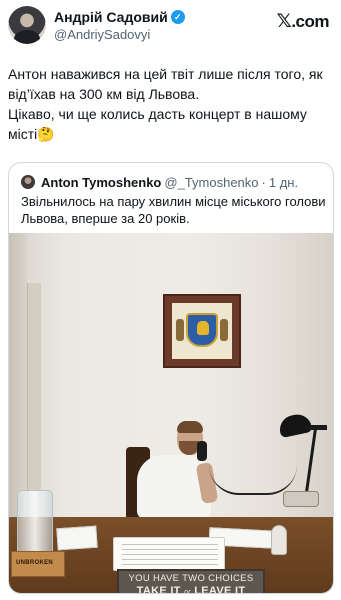 Image resolution: width=341 pixels, height=600 pixels. What do you see at coordinates (35, 524) in the screenshot?
I see `glass-jar` at bounding box center [35, 524].